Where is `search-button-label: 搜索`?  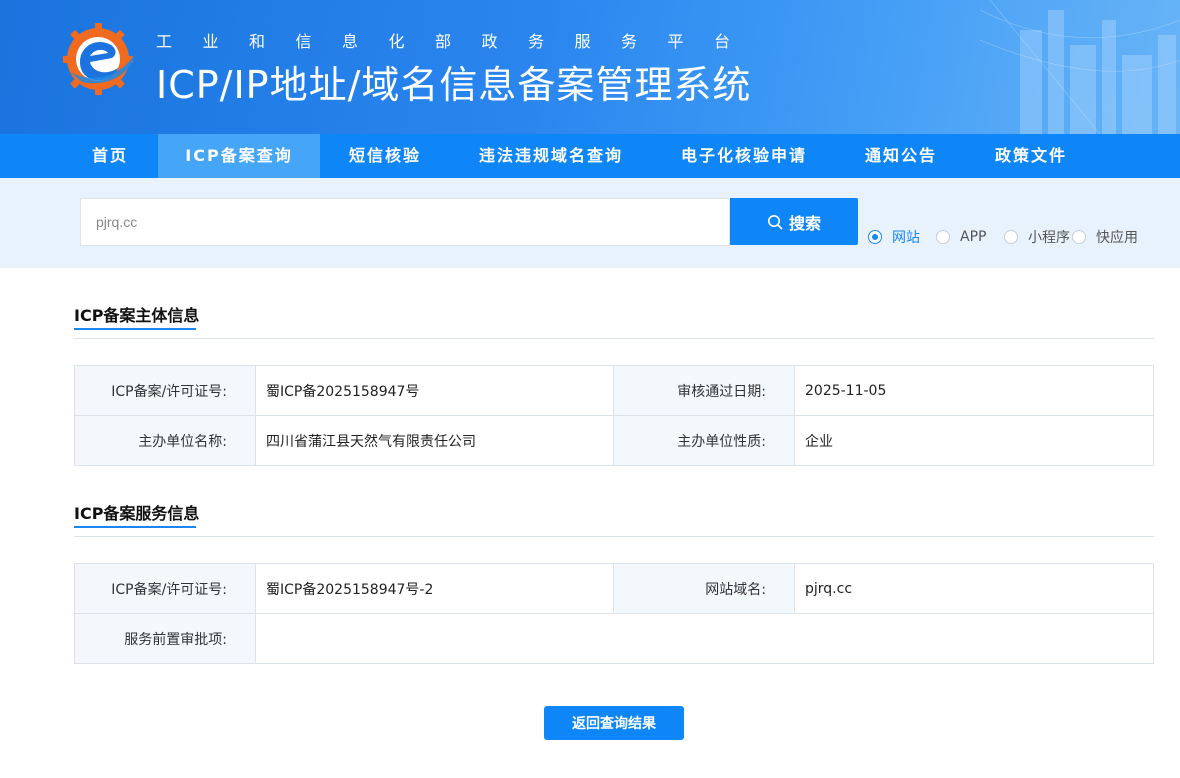
search-button-label: 搜索 is located at coordinates (804, 223).